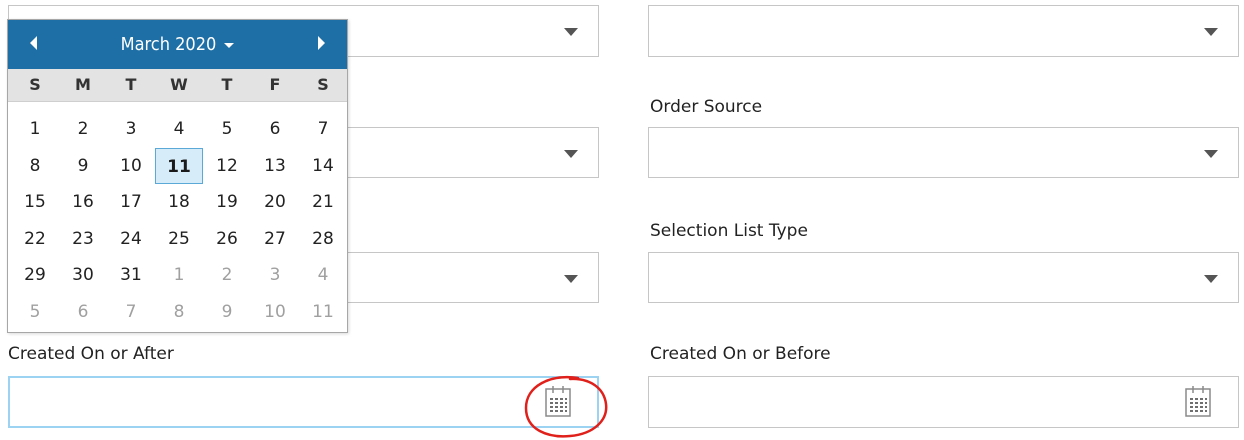 Image resolution: width=1244 pixels, height=440 pixels. Describe the element at coordinates (35, 202) in the screenshot. I see `day-cell: 15` at that location.